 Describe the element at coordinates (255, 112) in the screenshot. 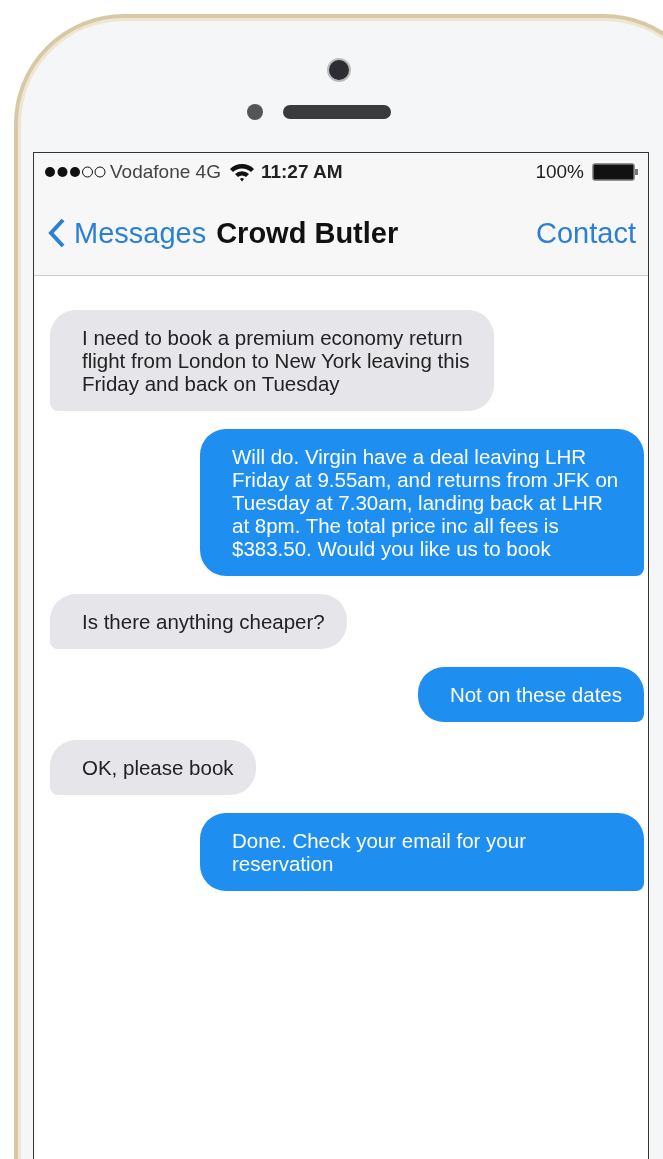

I see `sensor-icon` at that location.